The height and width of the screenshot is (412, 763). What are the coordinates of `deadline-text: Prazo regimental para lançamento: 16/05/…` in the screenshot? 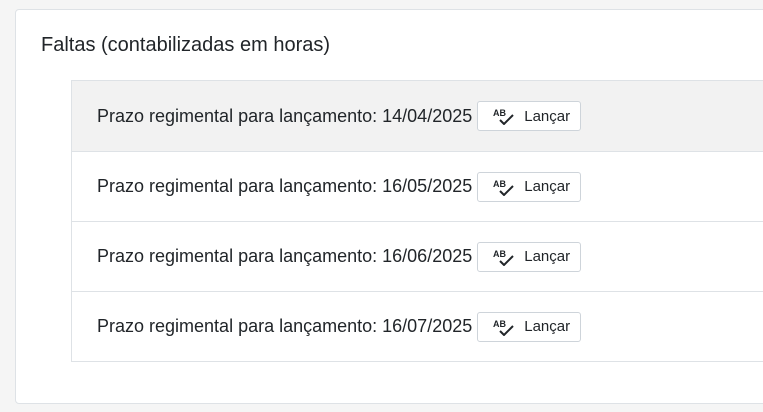 It's located at (285, 186).